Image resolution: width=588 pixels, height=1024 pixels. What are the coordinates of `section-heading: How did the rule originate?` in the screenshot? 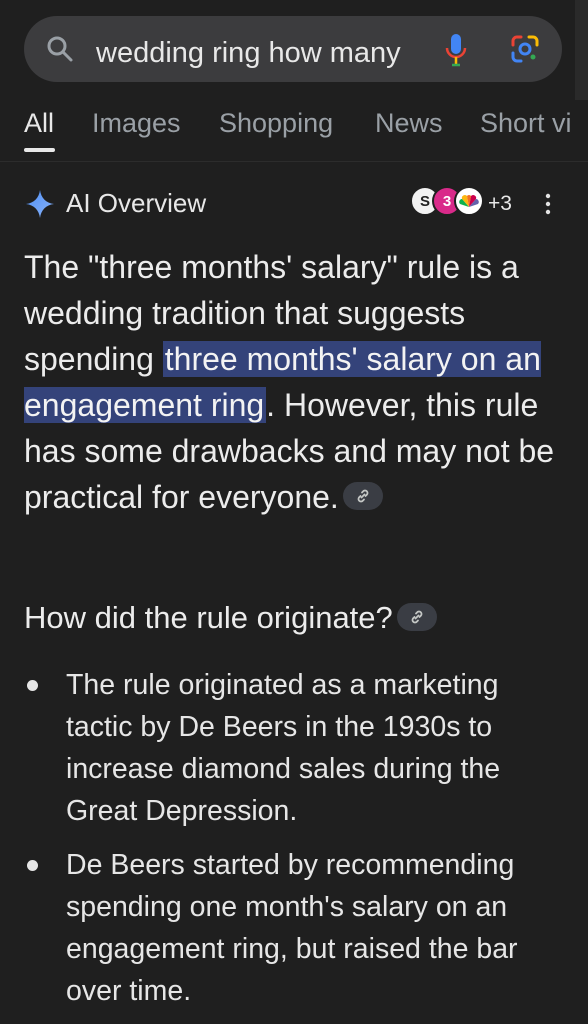 It's located at (296, 618).